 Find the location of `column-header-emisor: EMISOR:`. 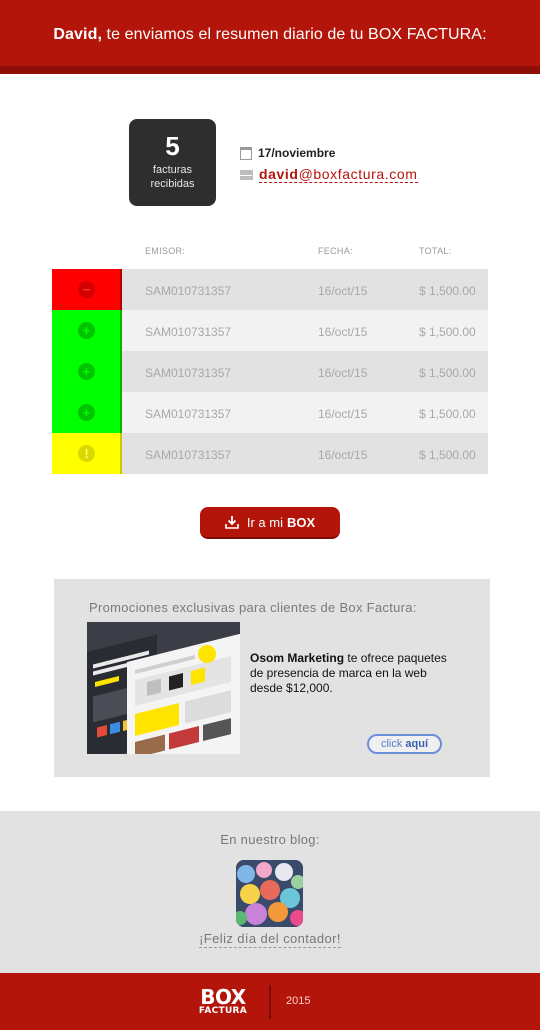

column-header-emisor: EMISOR: is located at coordinates (165, 251).